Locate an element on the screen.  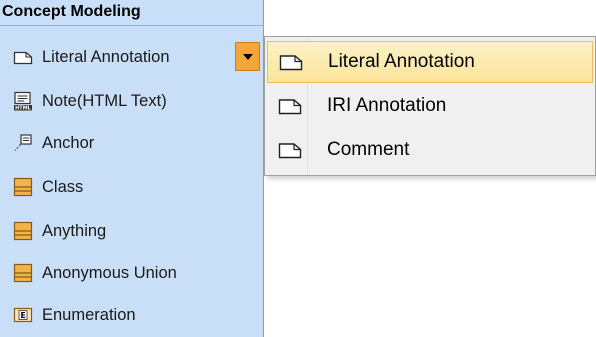
anchor-icon is located at coordinates (23, 143).